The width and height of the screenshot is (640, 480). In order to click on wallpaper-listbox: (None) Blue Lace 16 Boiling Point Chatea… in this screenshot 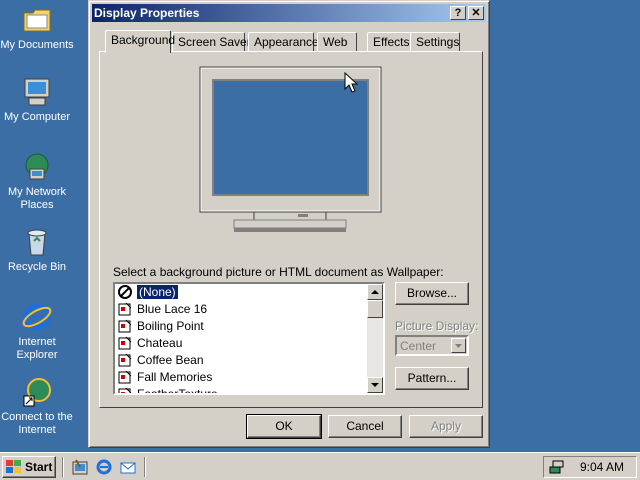, I will do `click(249, 338)`.